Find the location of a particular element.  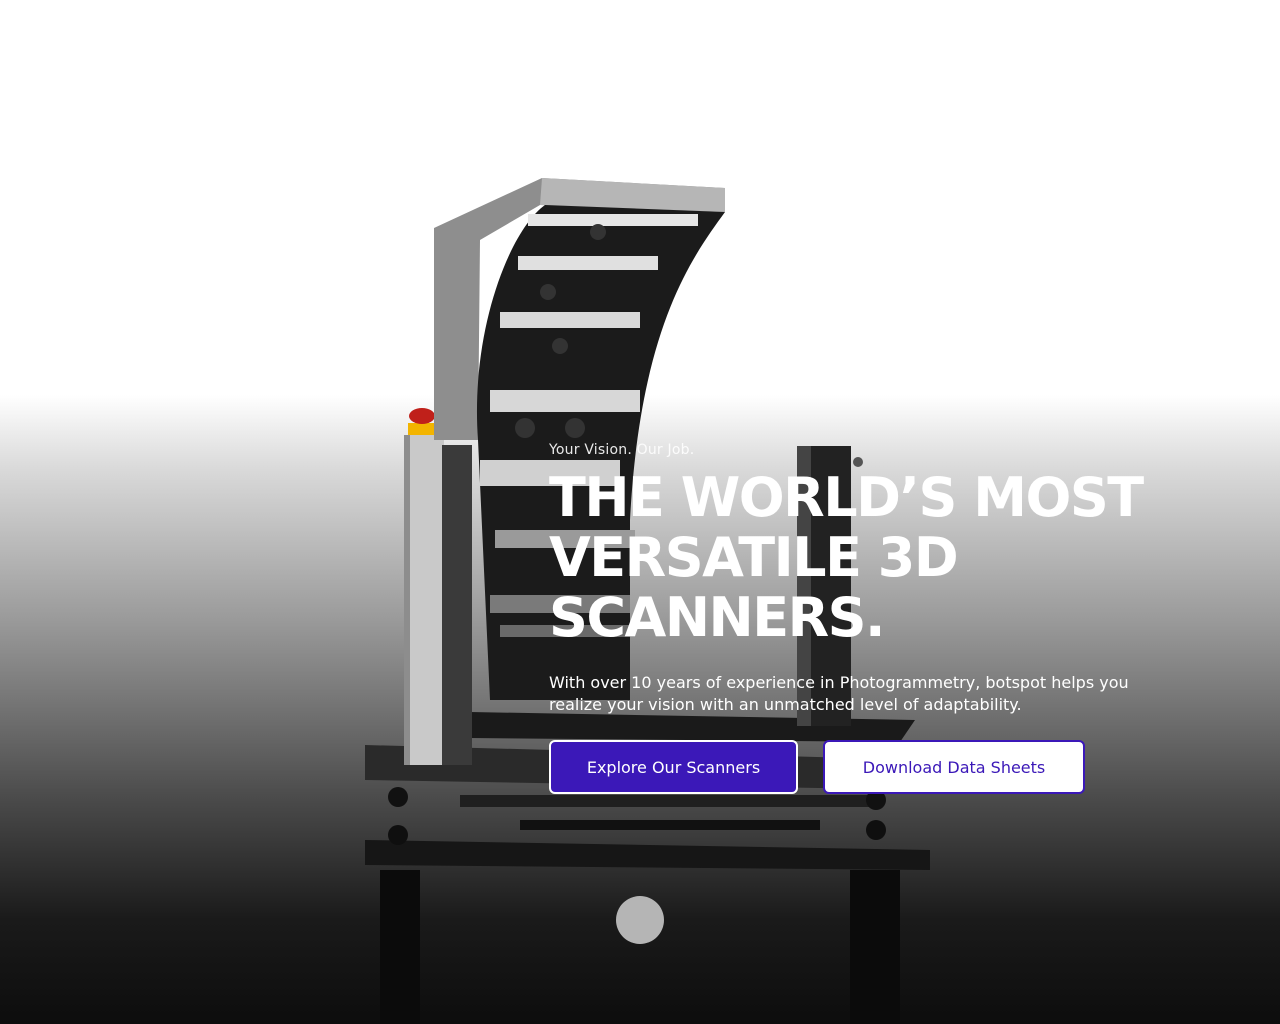

headline-line-3: SCANNERS. is located at coordinates (717, 617).